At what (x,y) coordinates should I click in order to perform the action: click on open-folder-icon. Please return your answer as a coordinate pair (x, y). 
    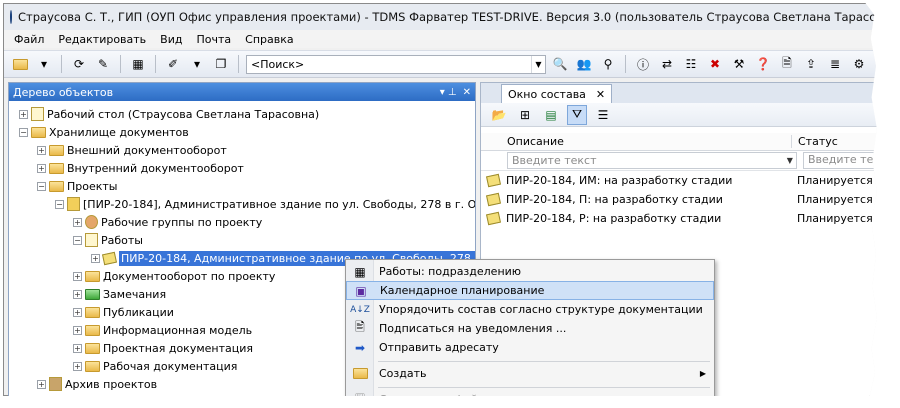
    Looking at the image, I should click on (20, 64).